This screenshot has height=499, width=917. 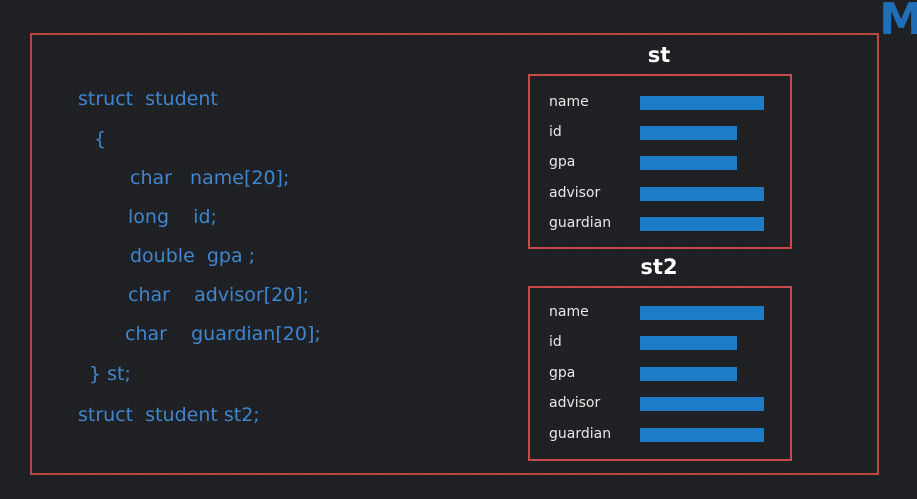 What do you see at coordinates (148, 99) in the screenshot?
I see `code-line-struct-decl: struct student` at bounding box center [148, 99].